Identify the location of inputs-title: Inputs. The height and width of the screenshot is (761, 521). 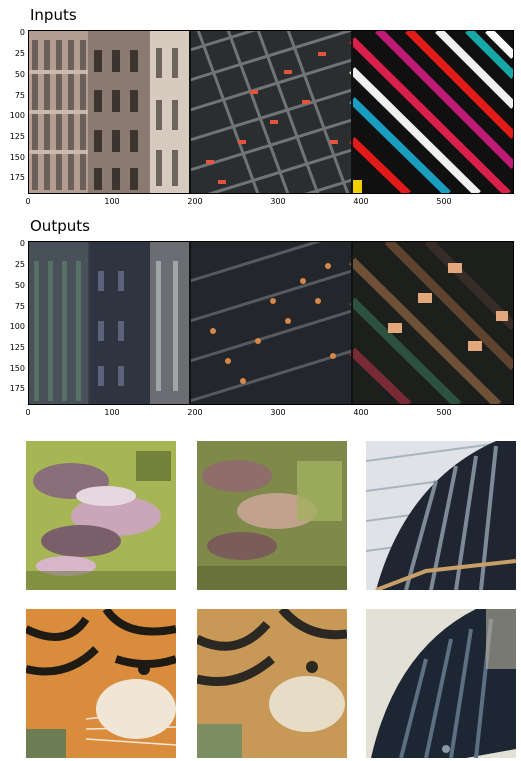
(53, 15).